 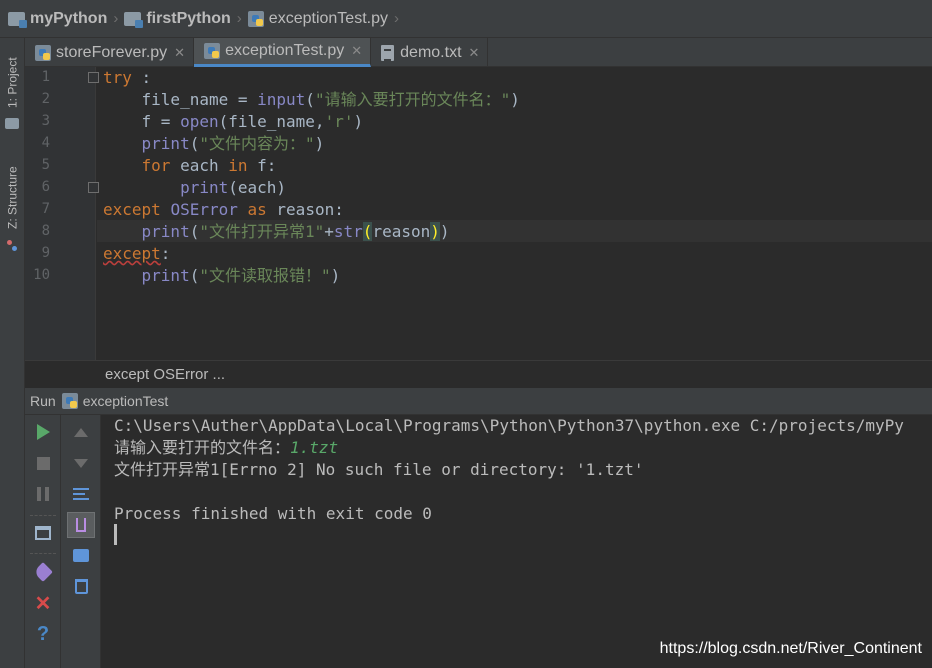 What do you see at coordinates (110, 52) in the screenshot?
I see `tab-storeforever: storeForever.py ✕` at bounding box center [110, 52].